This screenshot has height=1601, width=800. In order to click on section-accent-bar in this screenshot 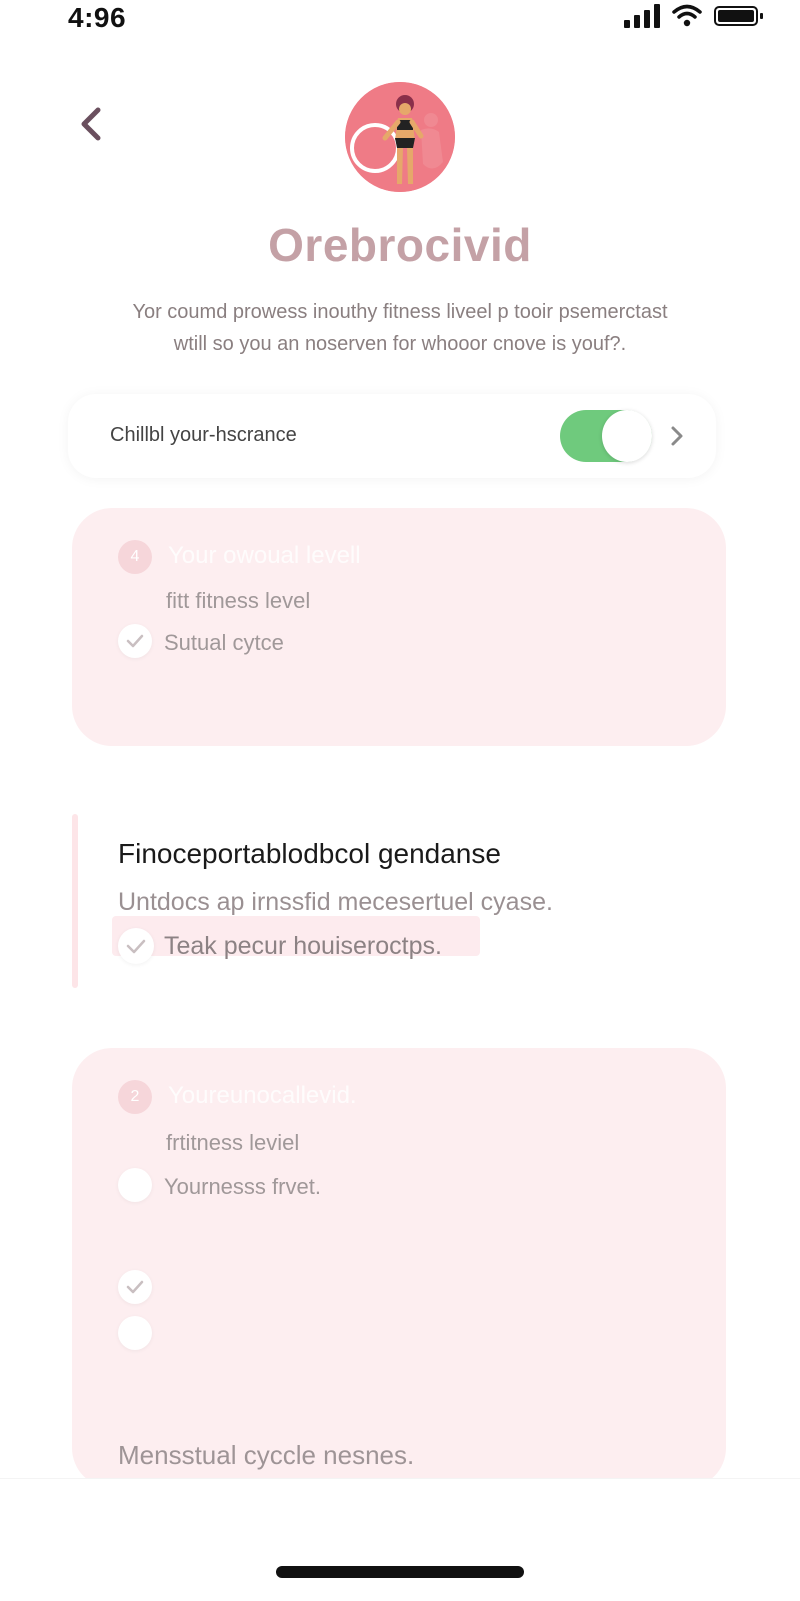, I will do `click(75, 901)`.